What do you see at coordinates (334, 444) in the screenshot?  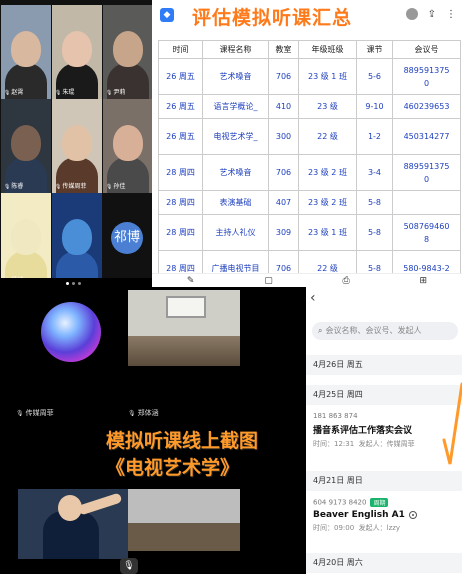 I see `meeting-time: 时间：12:31` at bounding box center [334, 444].